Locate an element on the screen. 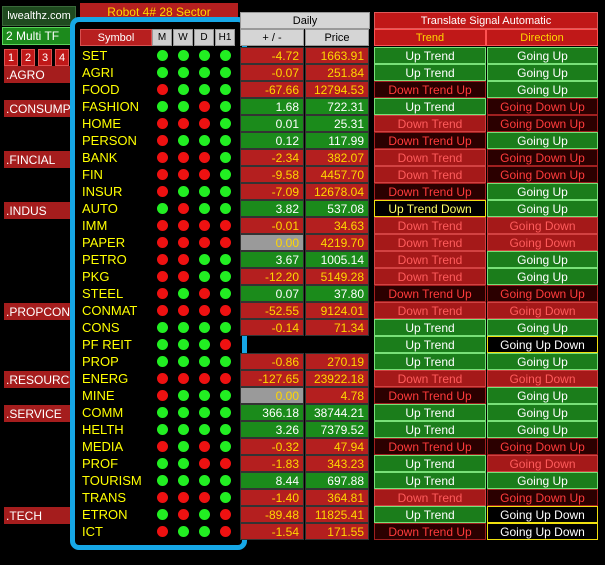  row-direction: Going Down Up is located at coordinates (542, 106).